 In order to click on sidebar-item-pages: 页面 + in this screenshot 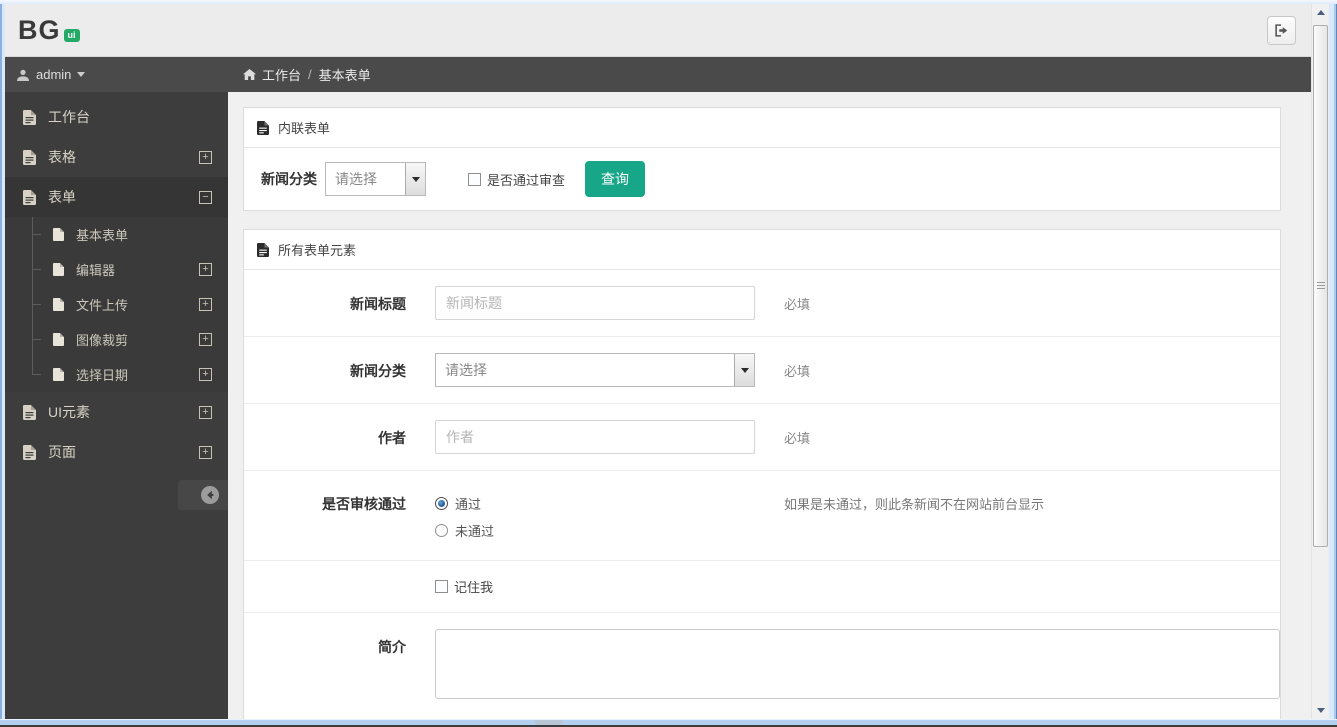, I will do `click(116, 452)`.